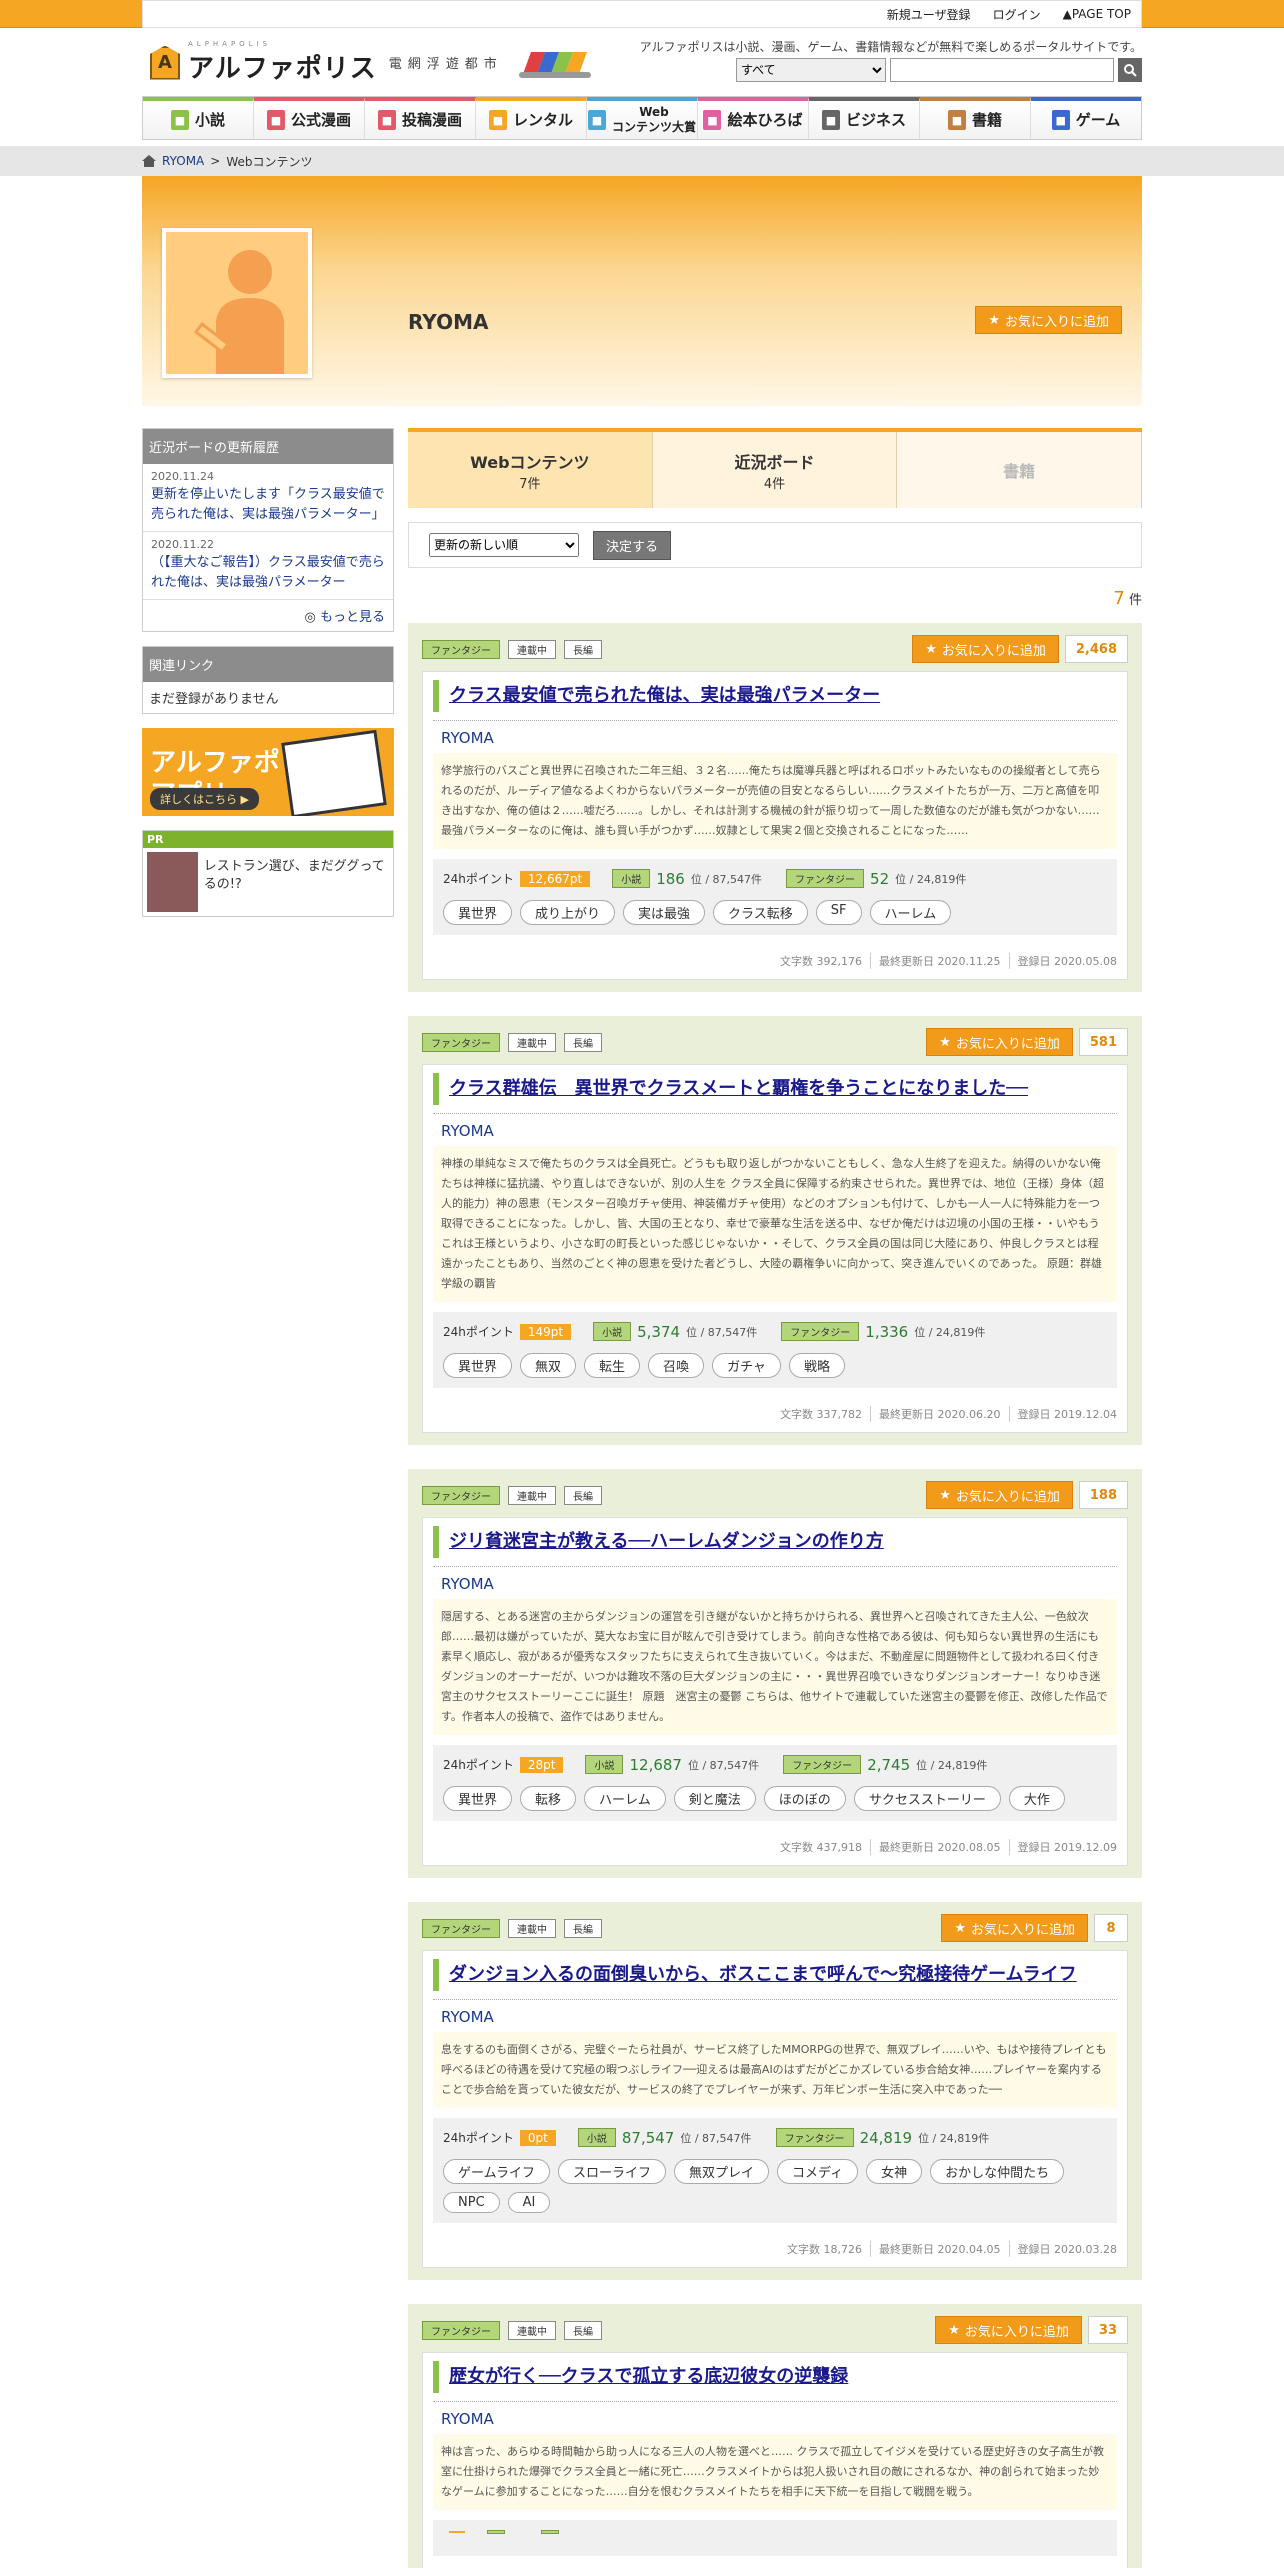 Image resolution: width=1284 pixels, height=2568 pixels. I want to click on nav-item-books: ■ 書籍, so click(975, 118).